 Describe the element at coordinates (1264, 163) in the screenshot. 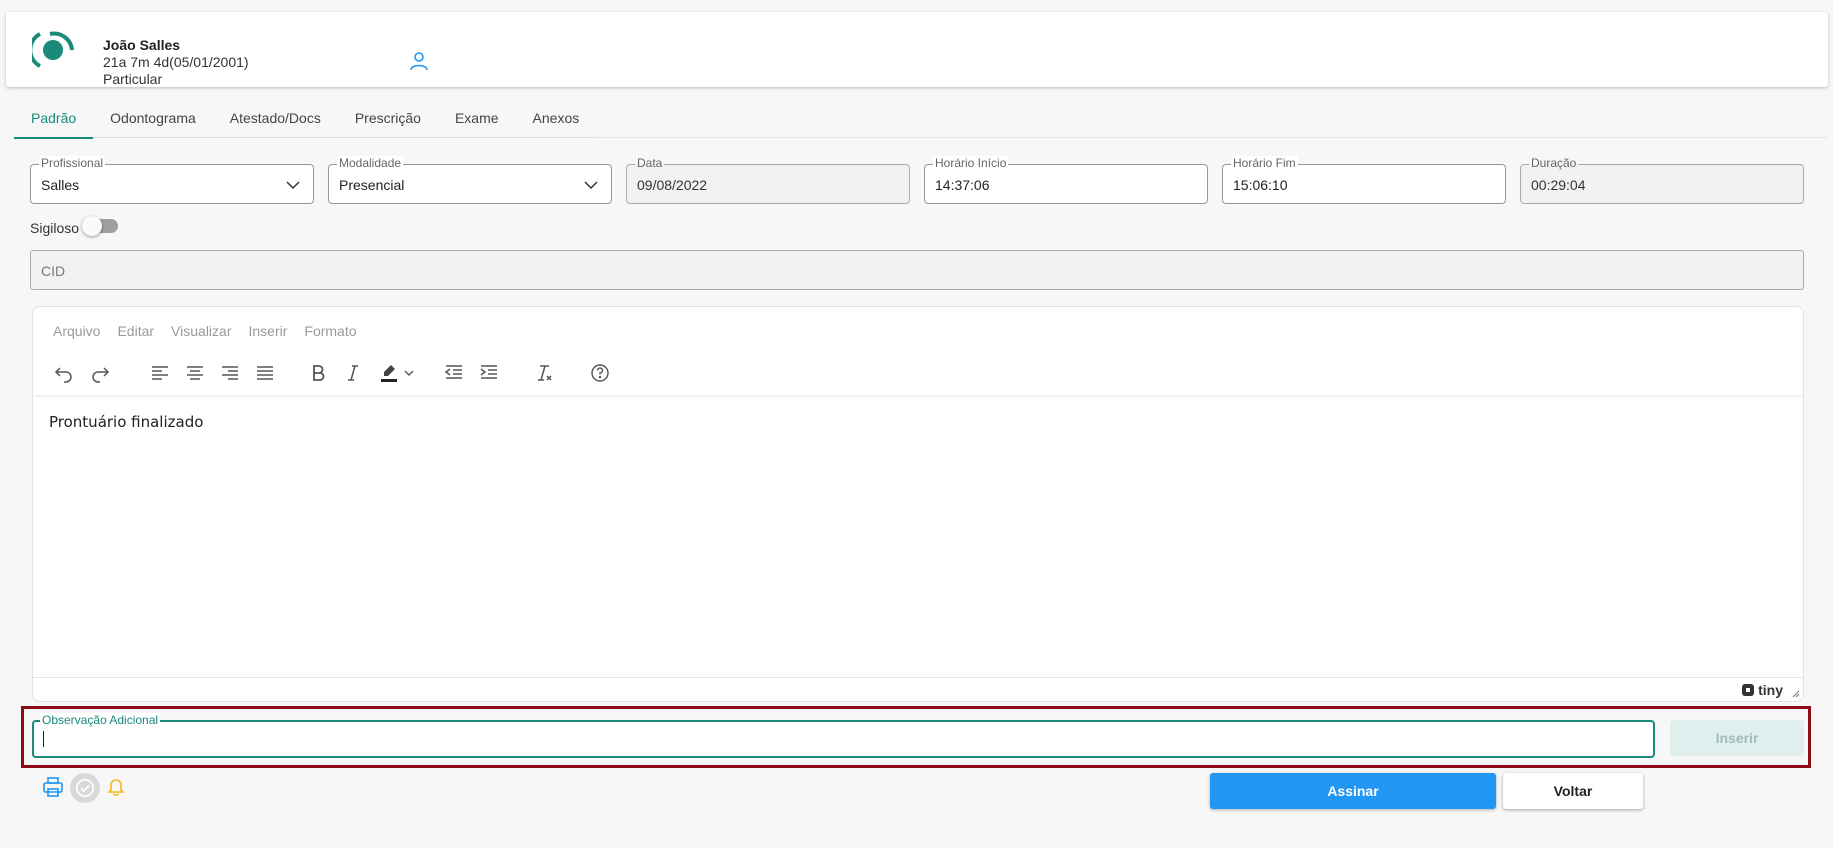

I see `horario-fim-label: Horário Fim` at that location.